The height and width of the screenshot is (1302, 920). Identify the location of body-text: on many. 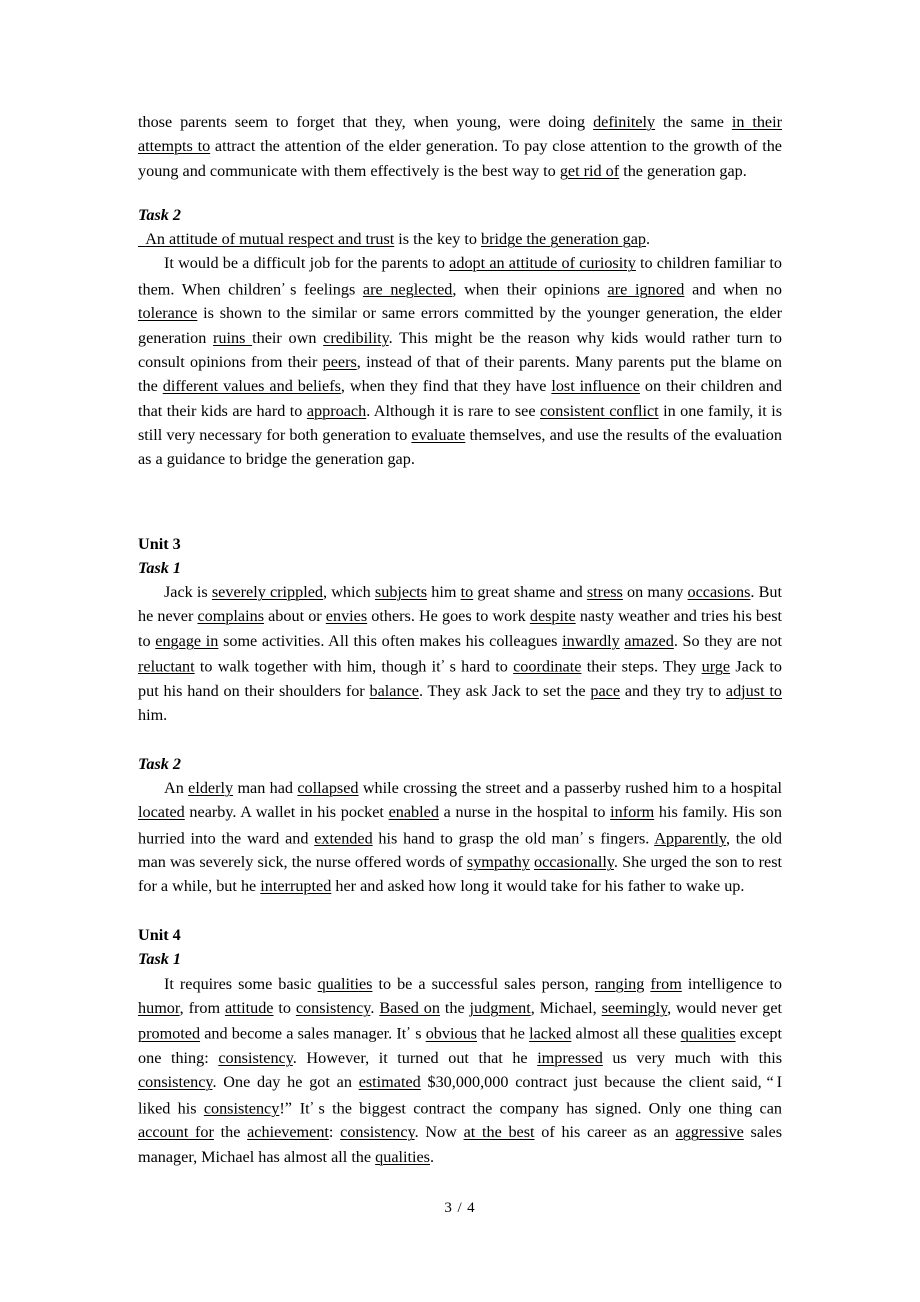
(655, 592).